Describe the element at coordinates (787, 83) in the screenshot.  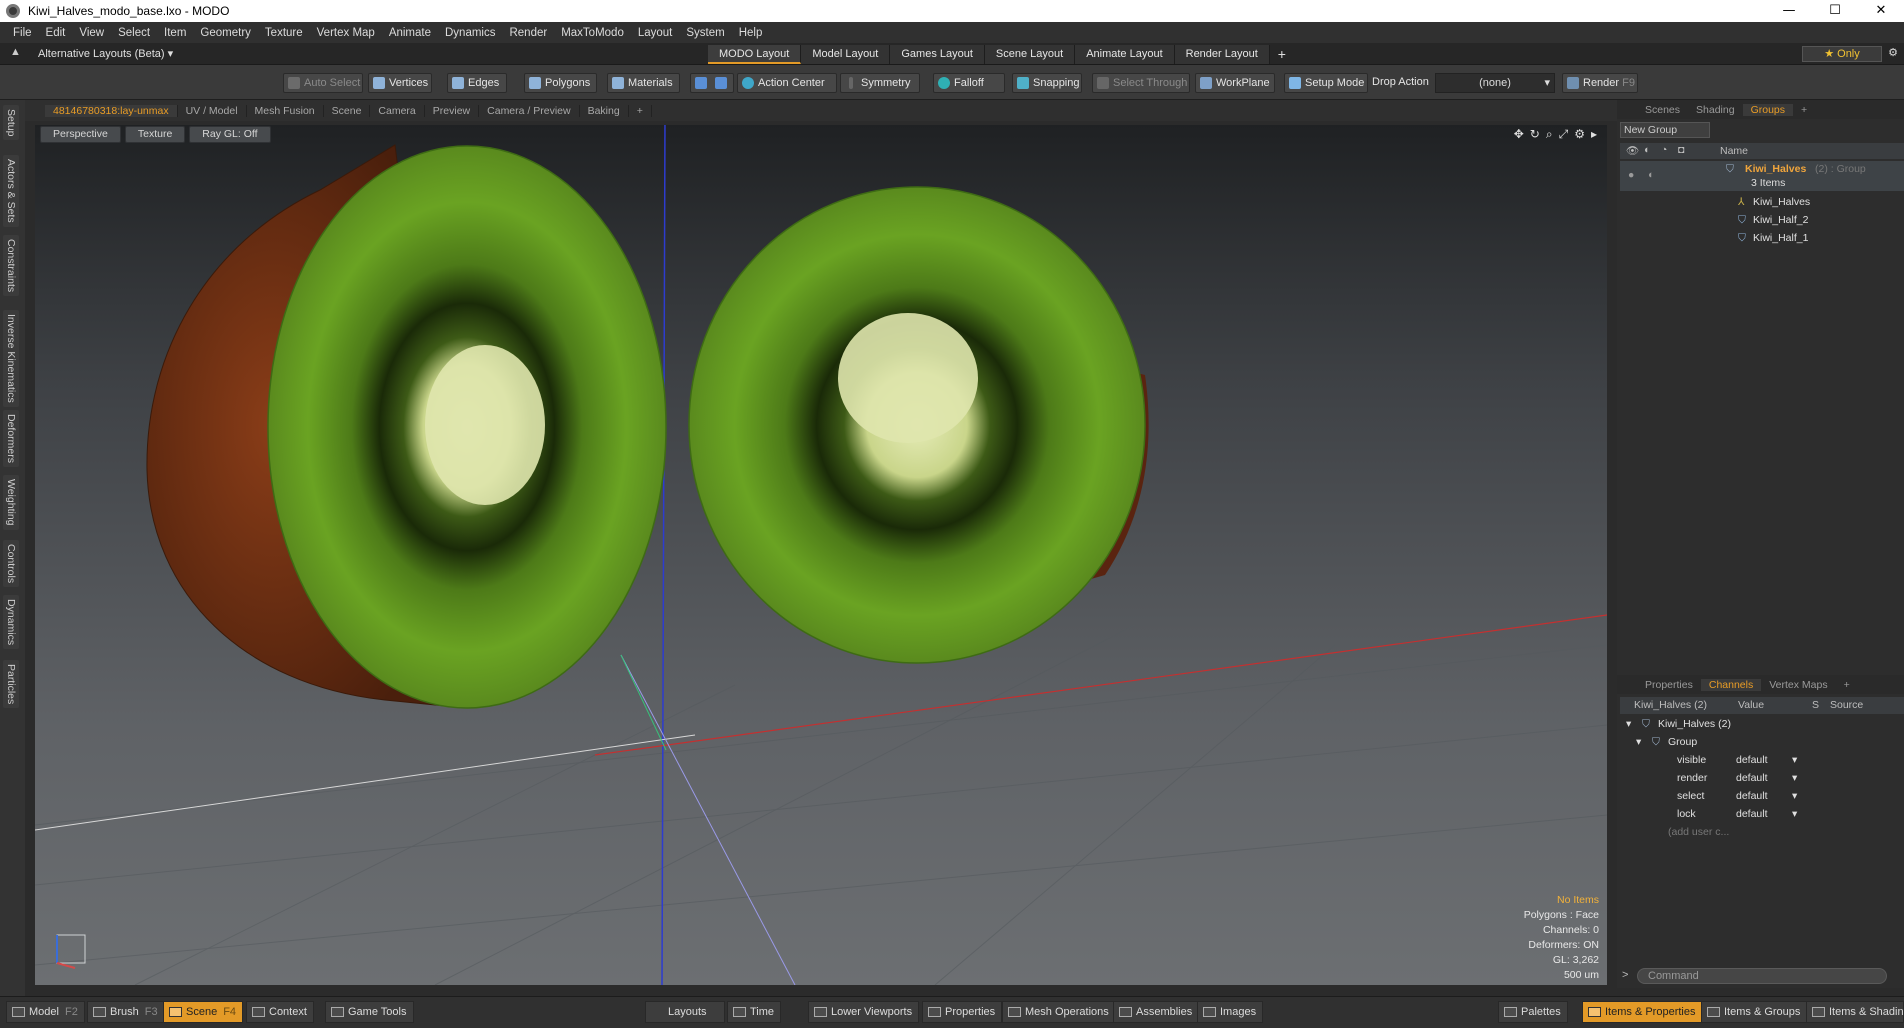
I see `action-center-button: Action Center` at that location.